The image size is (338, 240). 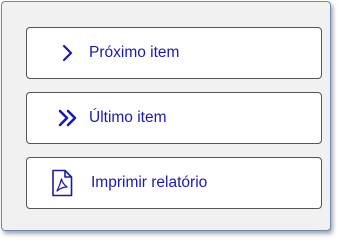 What do you see at coordinates (62, 183) in the screenshot?
I see `pdf-file-icon` at bounding box center [62, 183].